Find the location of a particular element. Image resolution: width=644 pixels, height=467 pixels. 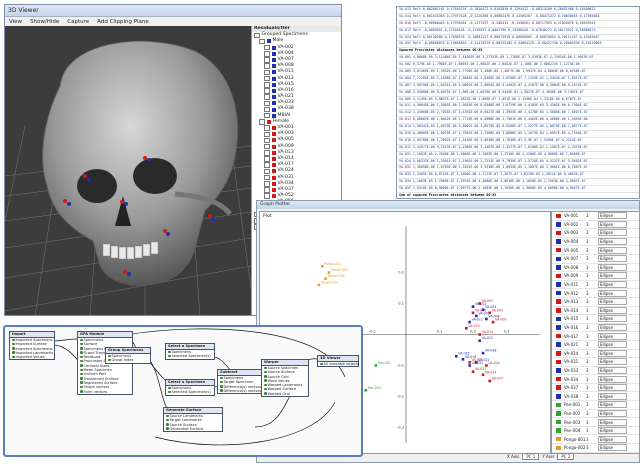

node-group: Group Specimens Specimens Group Index is located at coordinates (128, 355).